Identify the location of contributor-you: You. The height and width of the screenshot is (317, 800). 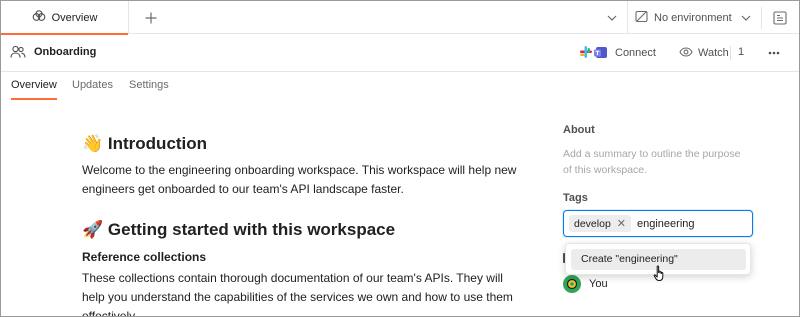
(585, 284).